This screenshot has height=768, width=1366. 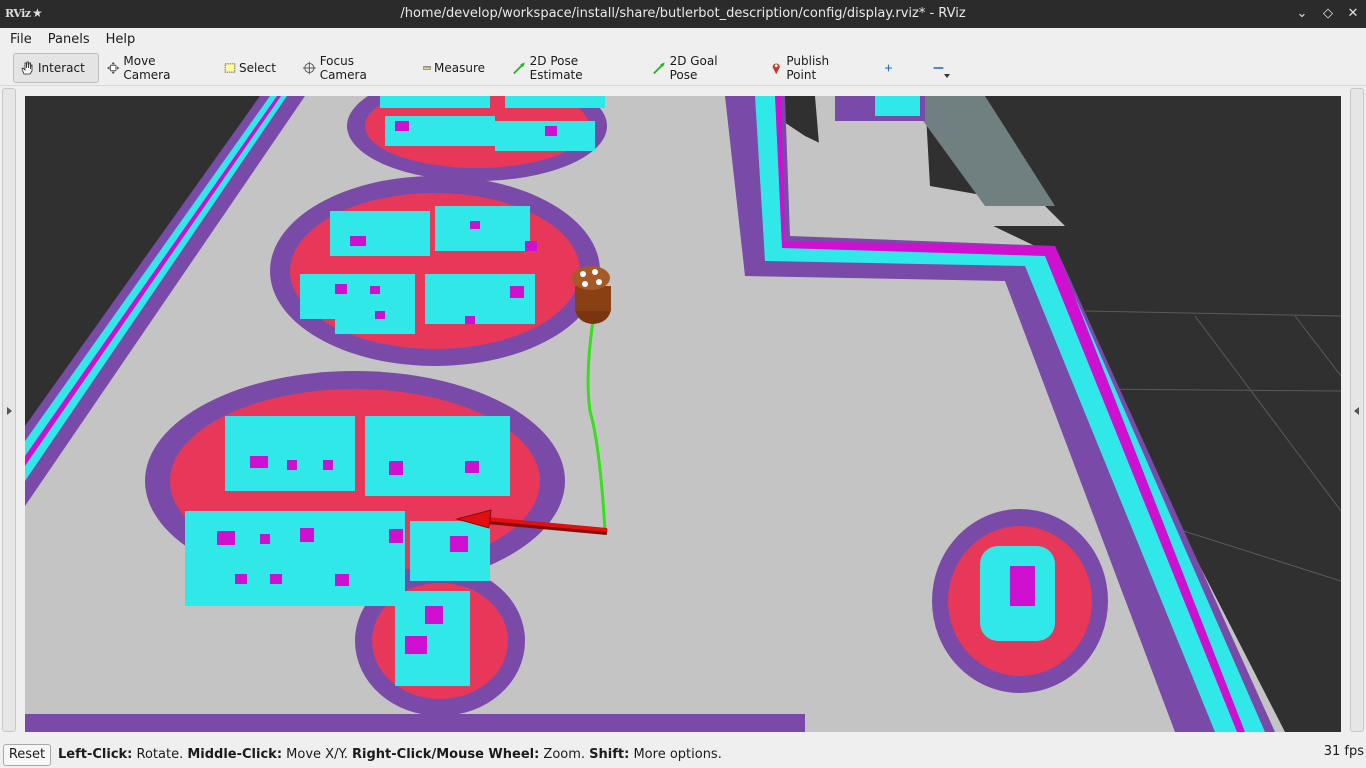 What do you see at coordinates (95, 754) in the screenshot?
I see `hint-key: Left-Click:` at bounding box center [95, 754].